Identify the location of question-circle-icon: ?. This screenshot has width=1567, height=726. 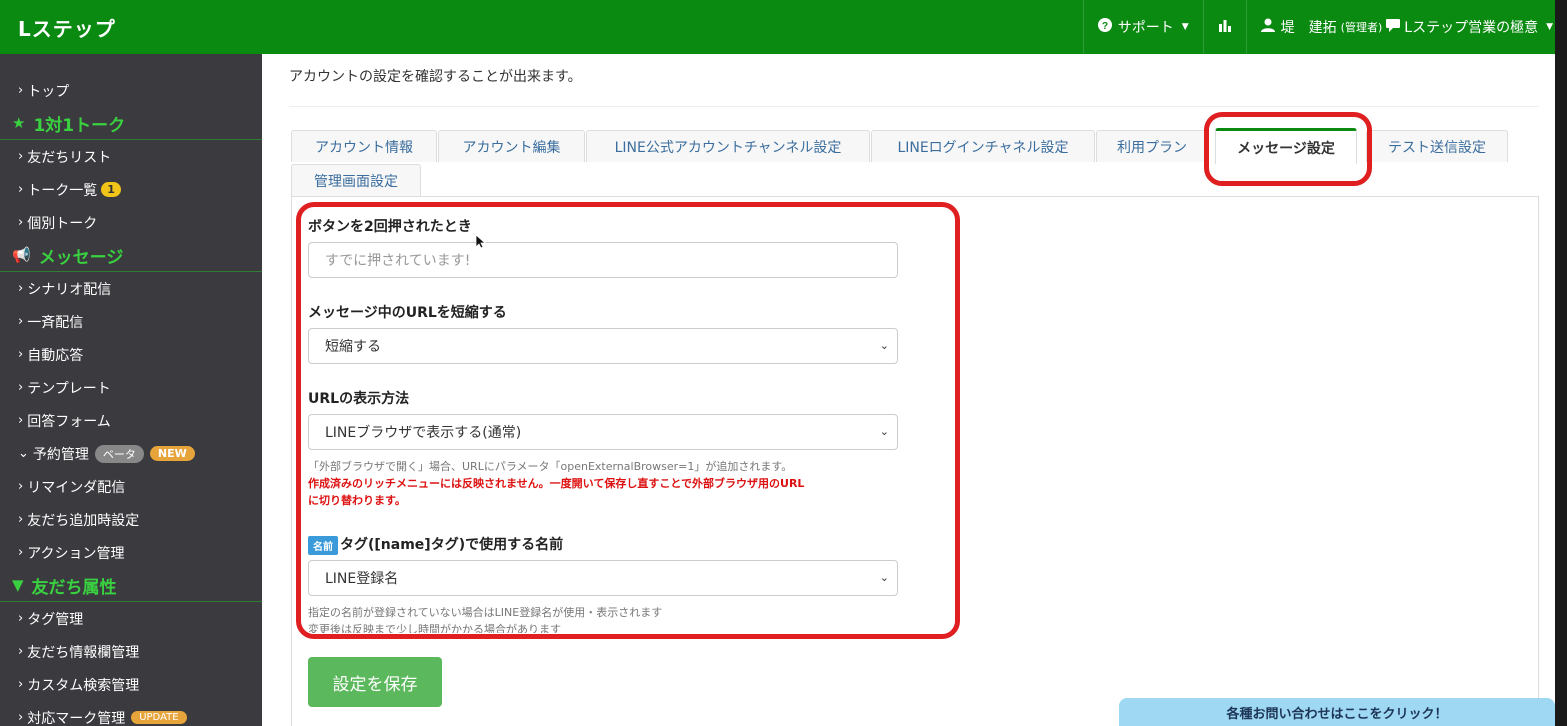
(1104, 27).